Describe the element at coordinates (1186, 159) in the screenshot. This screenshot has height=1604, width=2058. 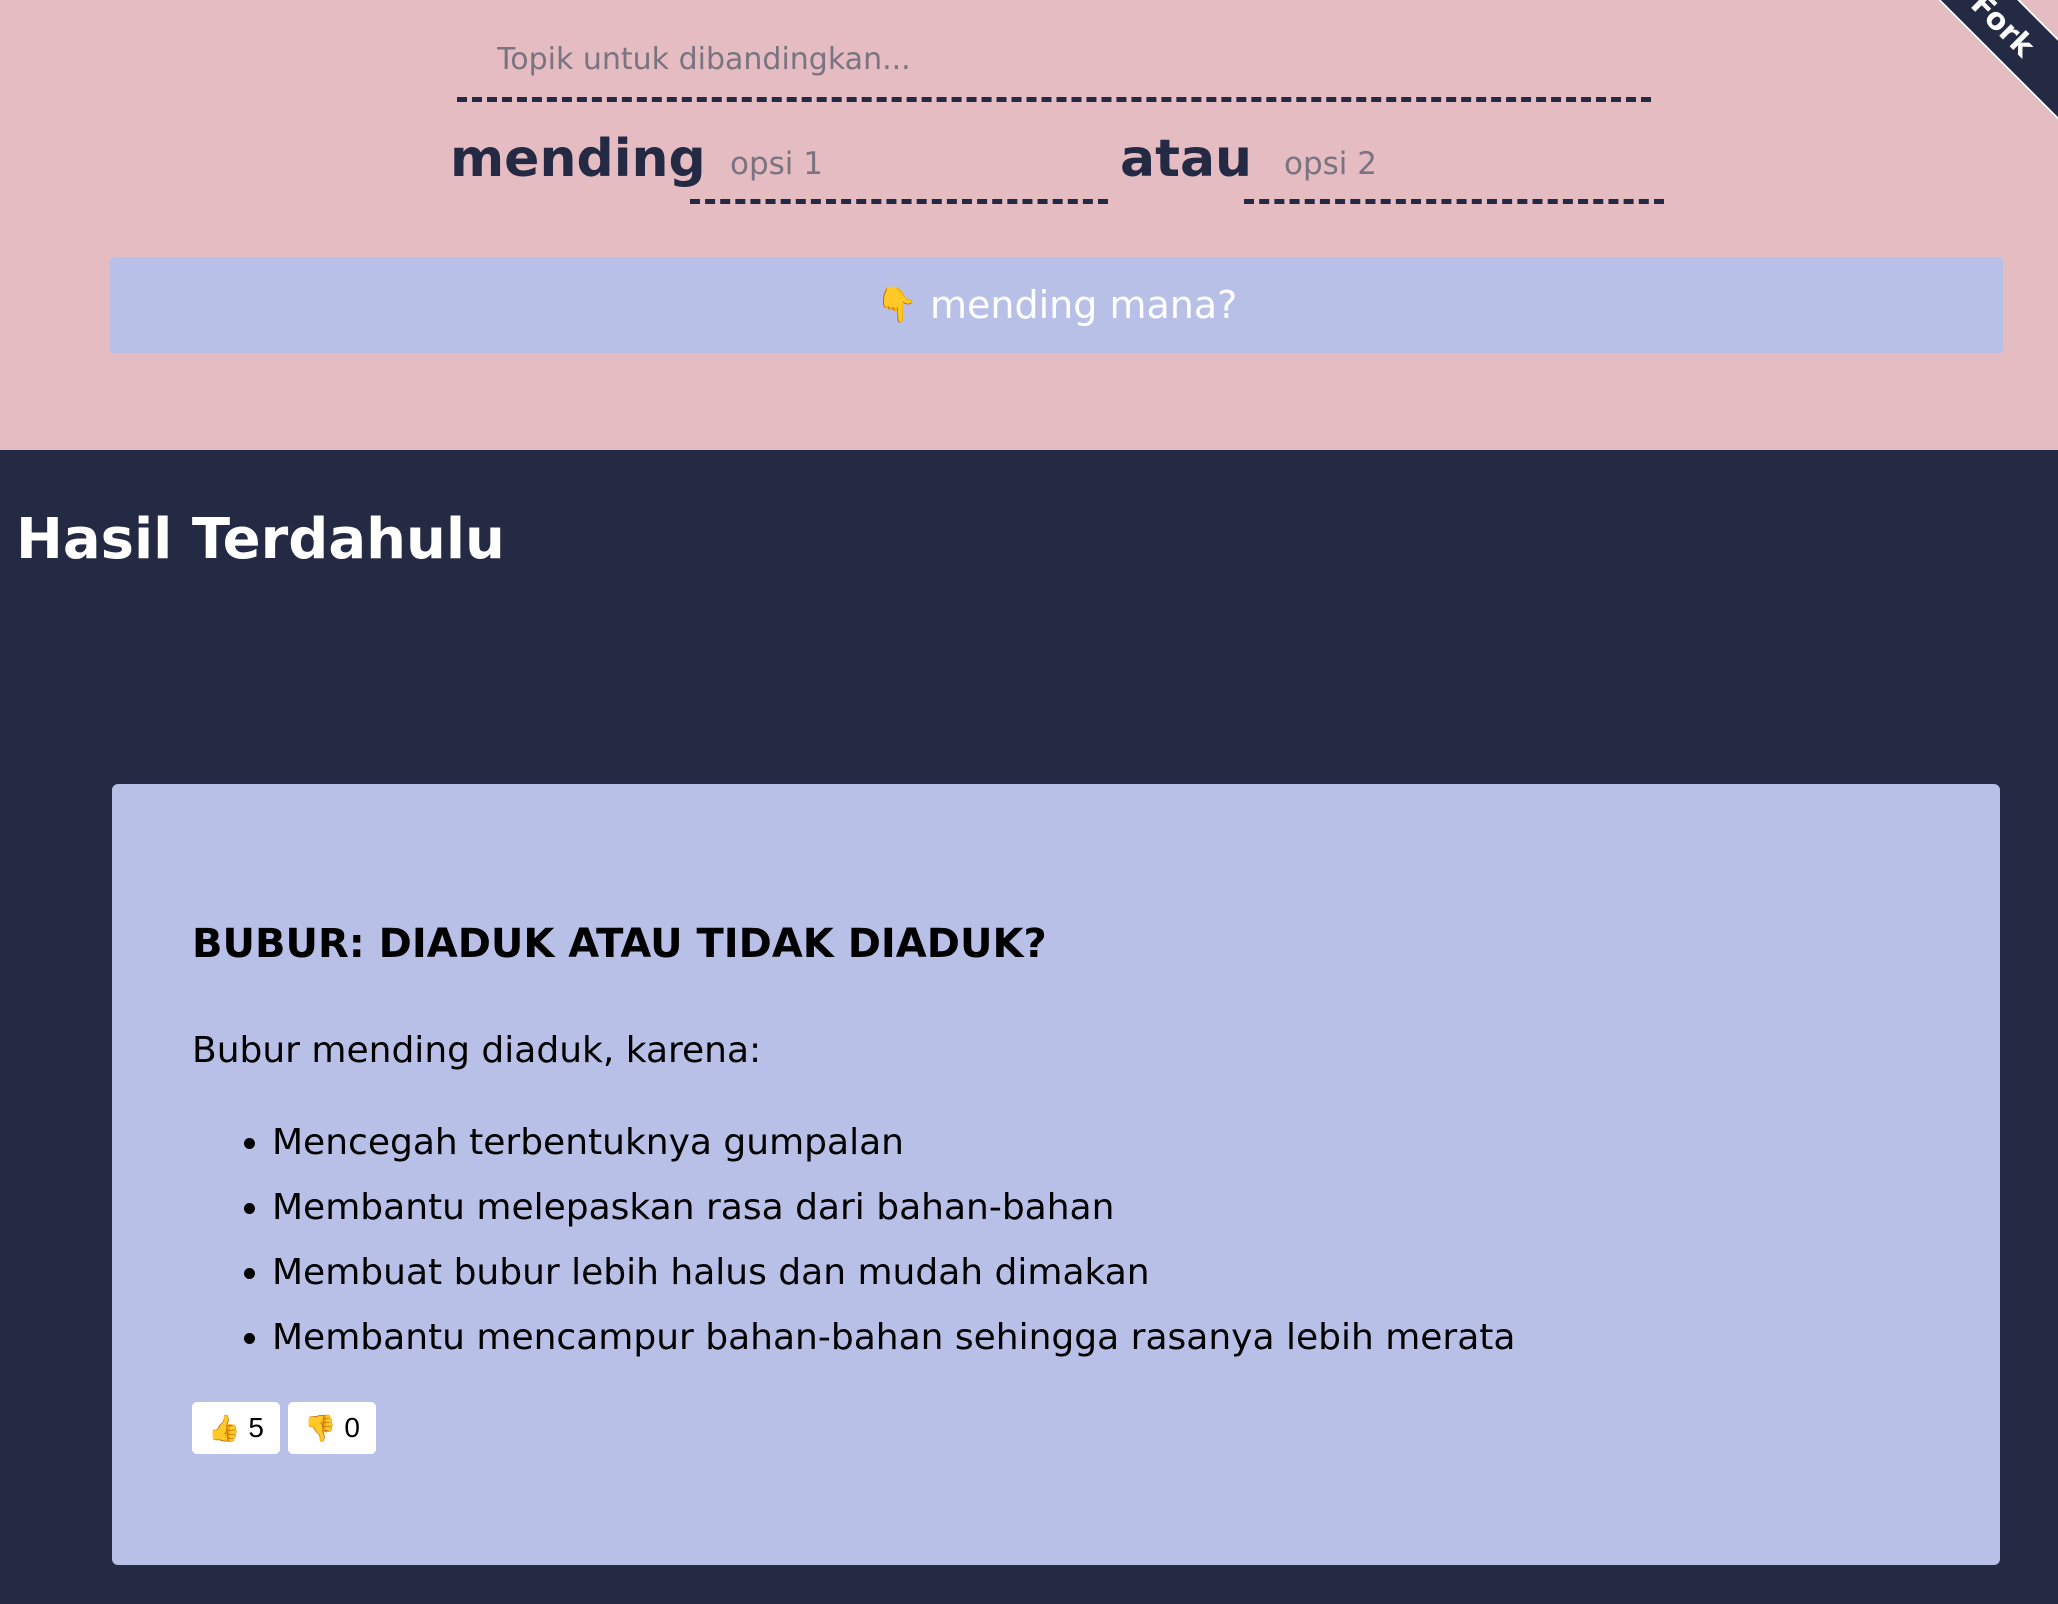
I see `atau-label: atau` at that location.